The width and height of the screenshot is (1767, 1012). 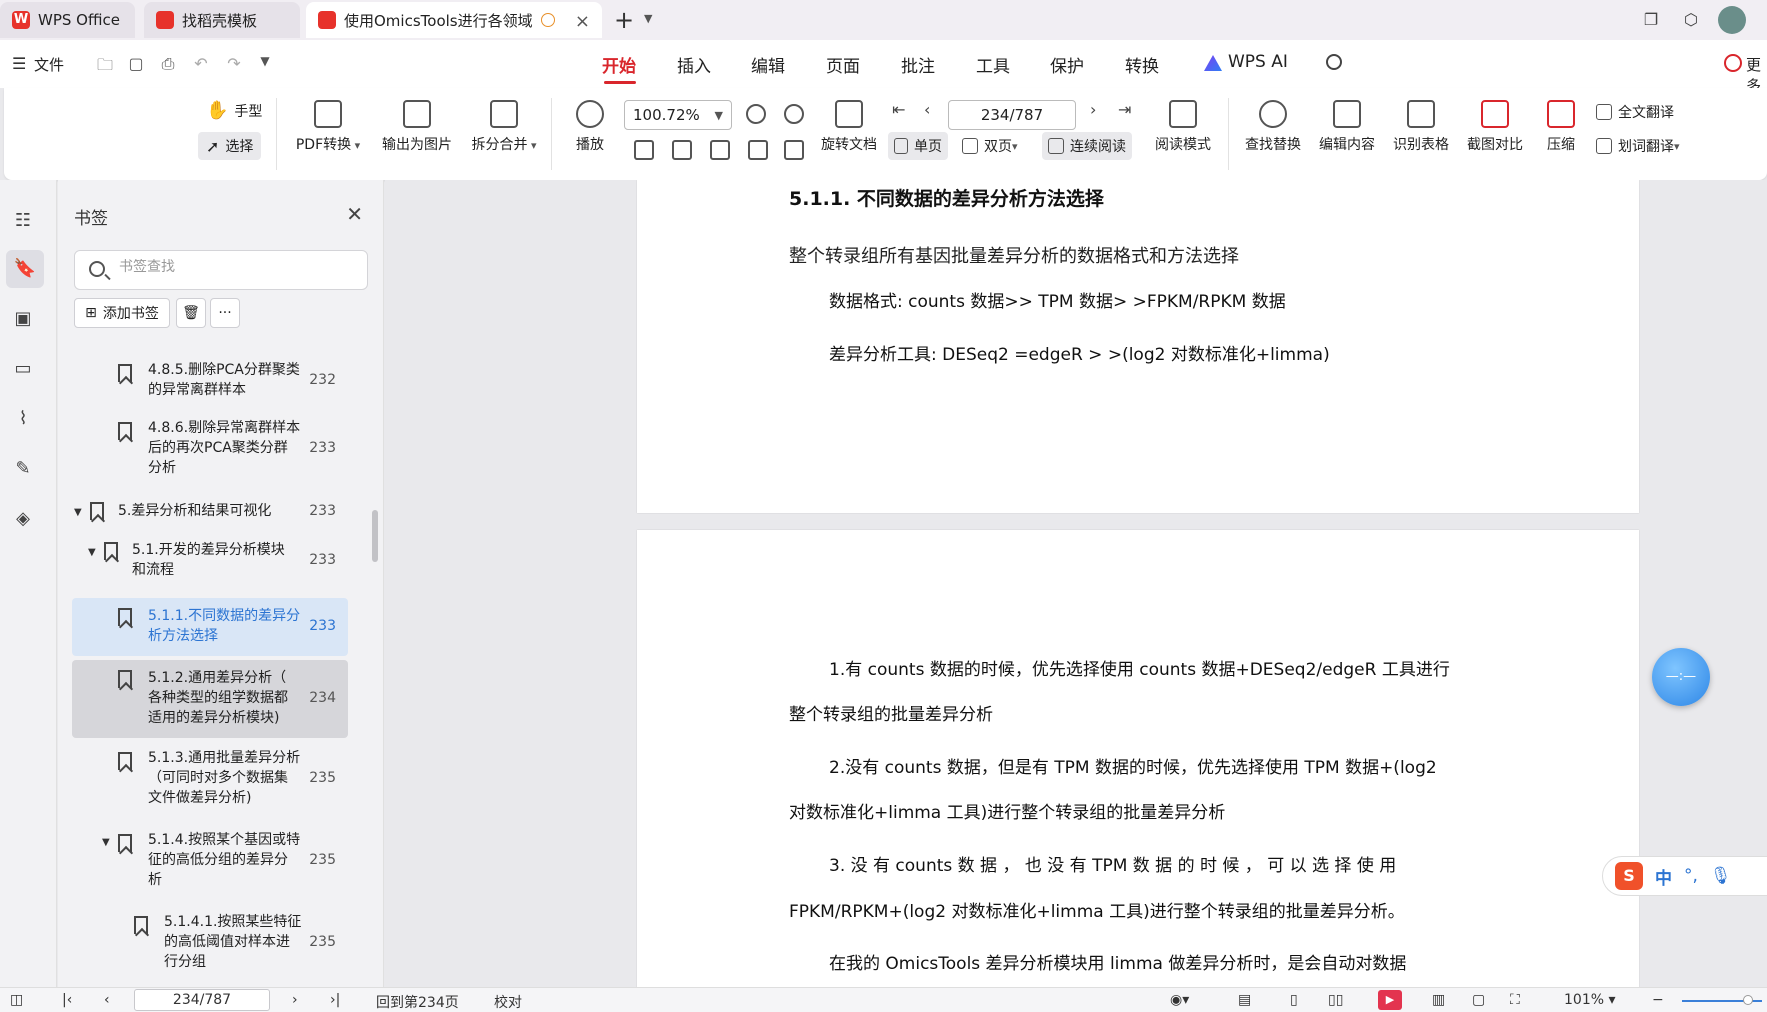 I want to click on read-mode-button: 阅读模式, so click(x=1183, y=127).